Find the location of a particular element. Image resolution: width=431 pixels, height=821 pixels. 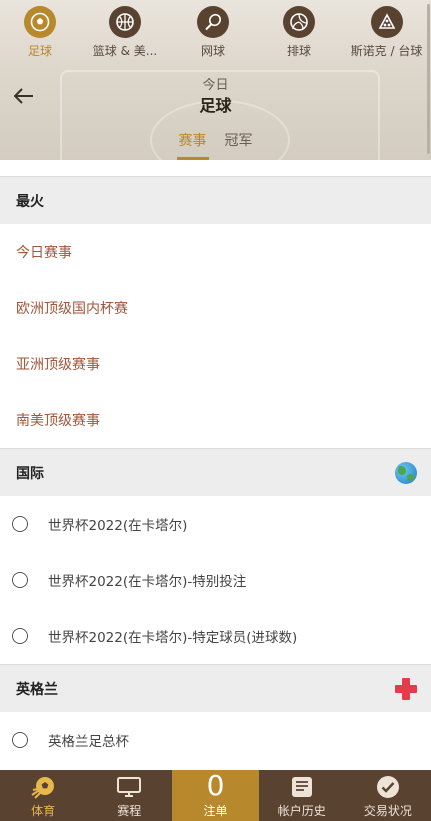

nav-bet-slip: 0 注单 is located at coordinates (215, 795).